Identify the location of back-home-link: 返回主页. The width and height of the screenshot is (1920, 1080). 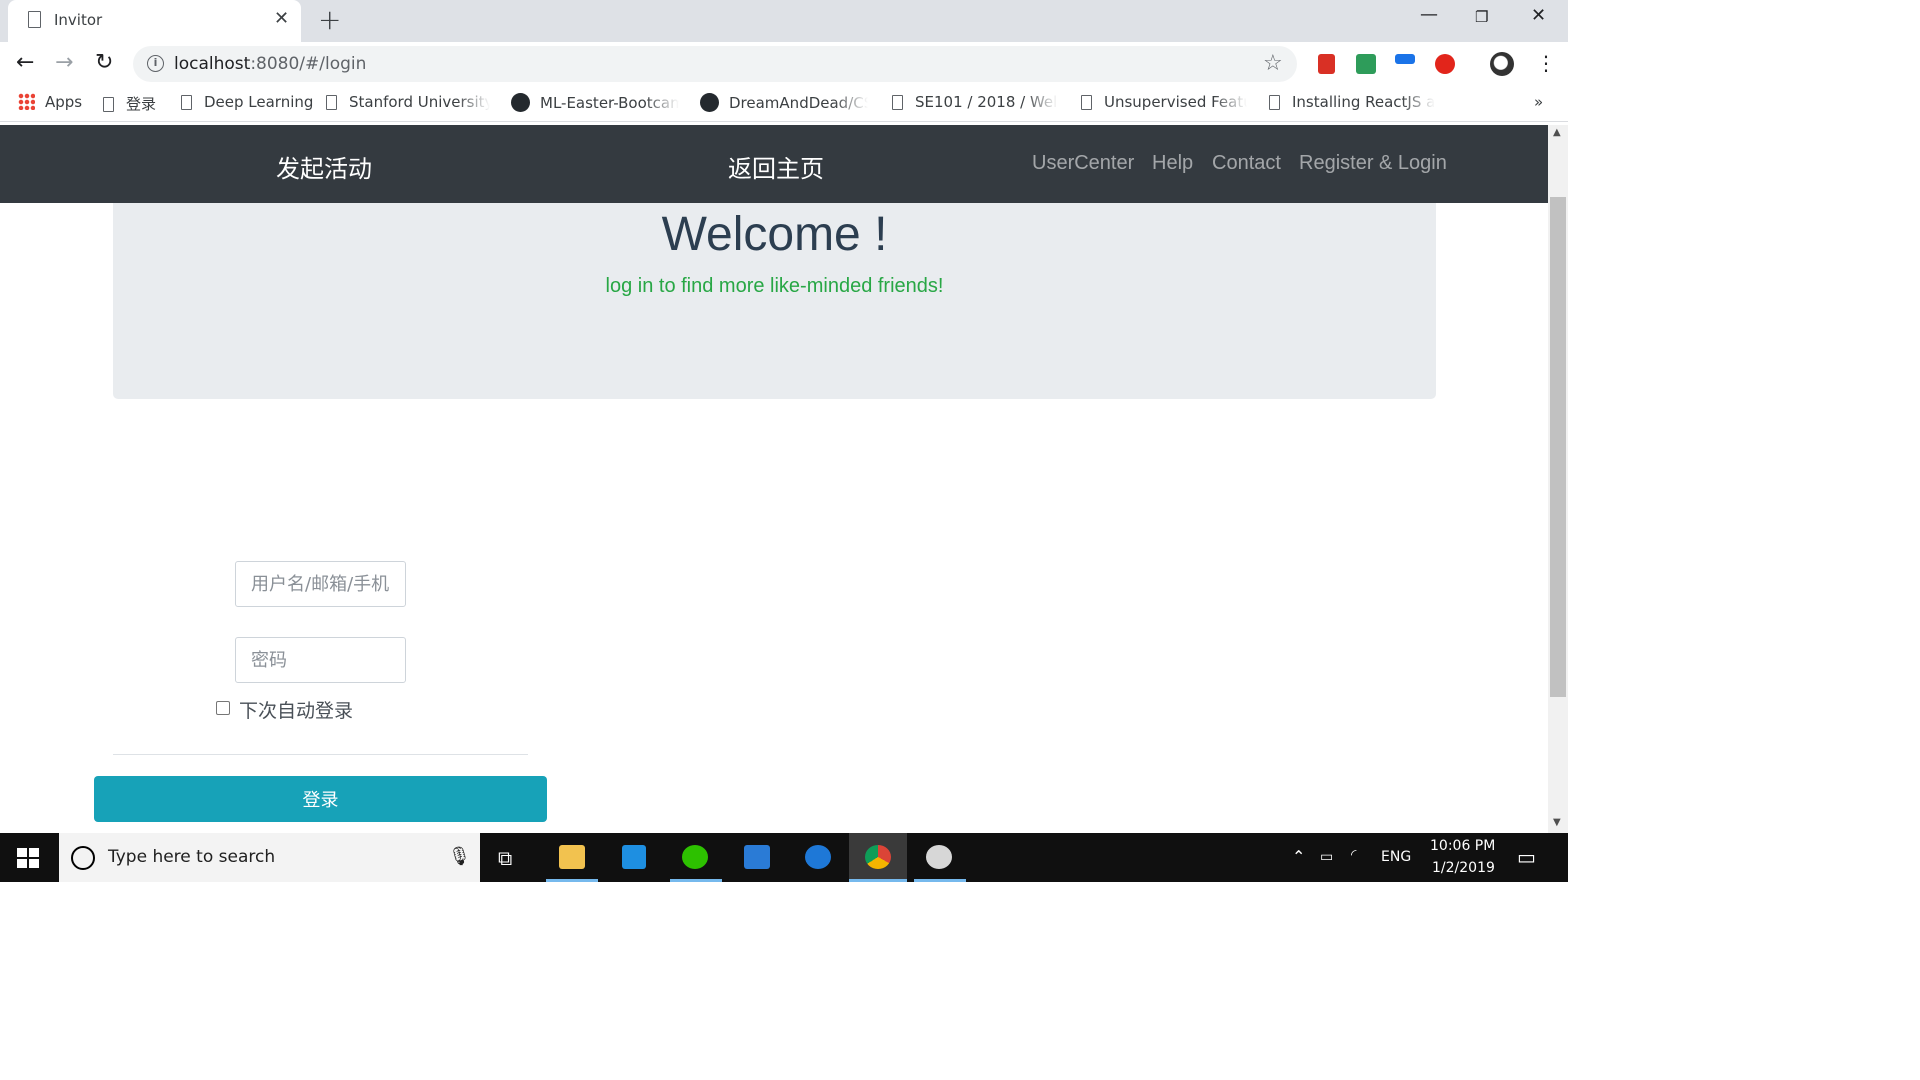
(776, 166).